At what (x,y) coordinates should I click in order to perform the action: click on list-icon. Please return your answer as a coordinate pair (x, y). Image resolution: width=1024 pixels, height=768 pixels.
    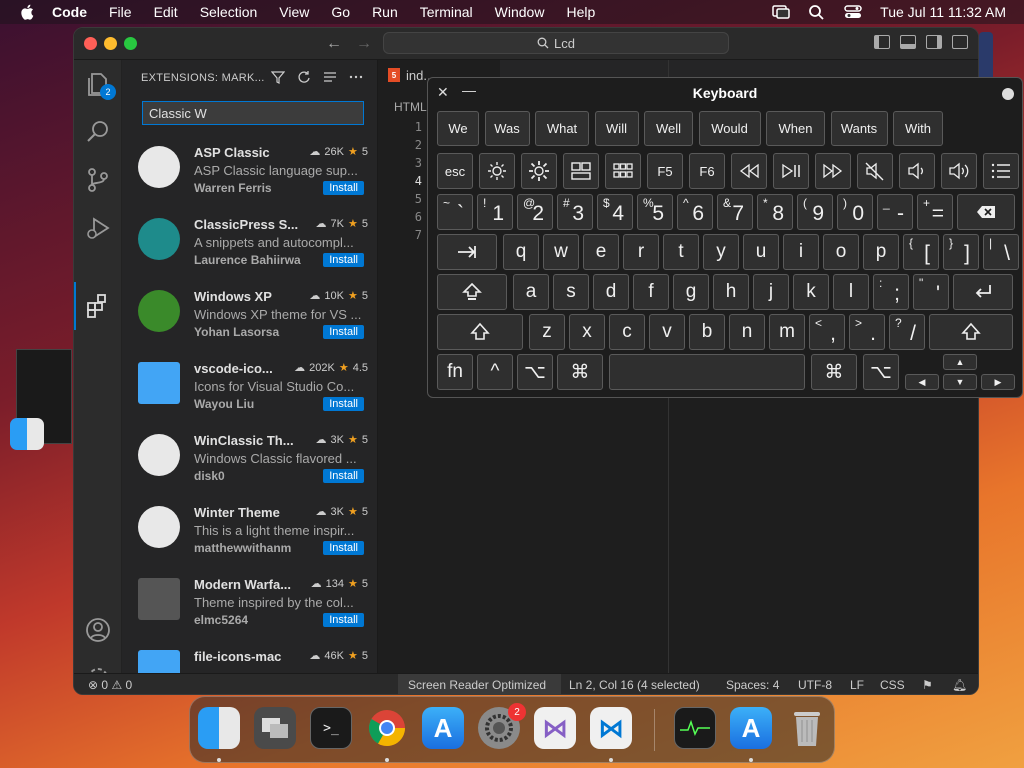
    Looking at the image, I should click on (1001, 171).